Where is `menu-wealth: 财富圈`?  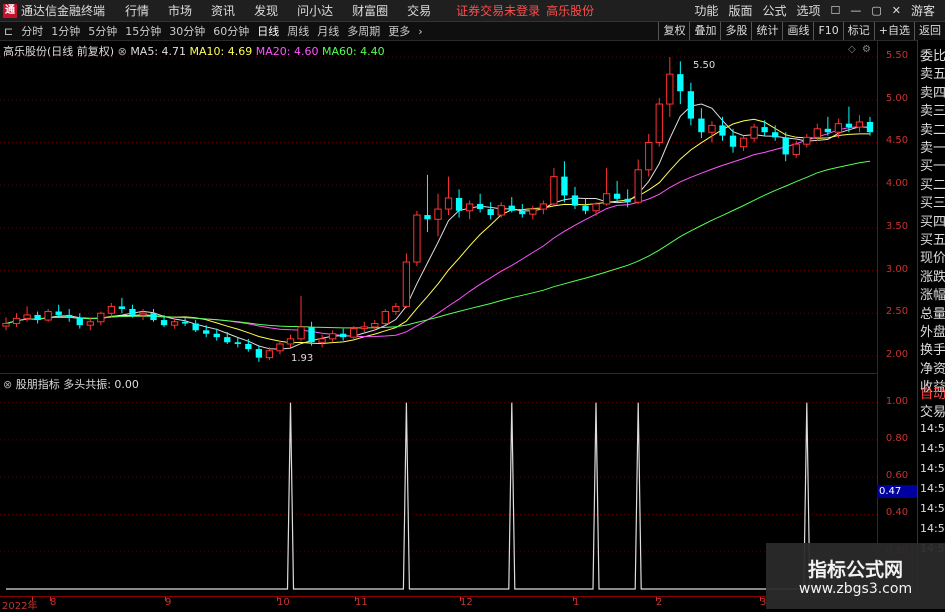 menu-wealth: 财富圈 is located at coordinates (370, 10).